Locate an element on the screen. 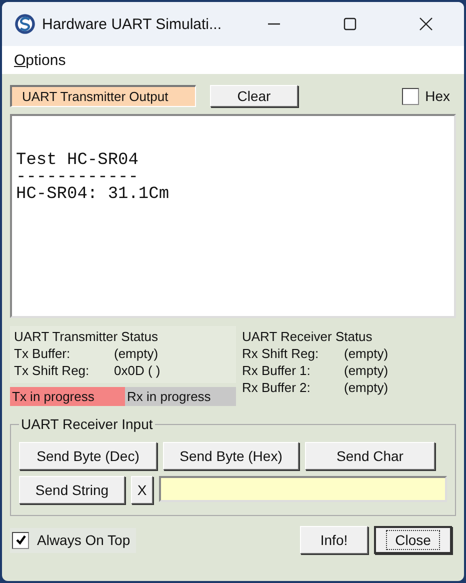  hex-label: Hex is located at coordinates (437, 96).